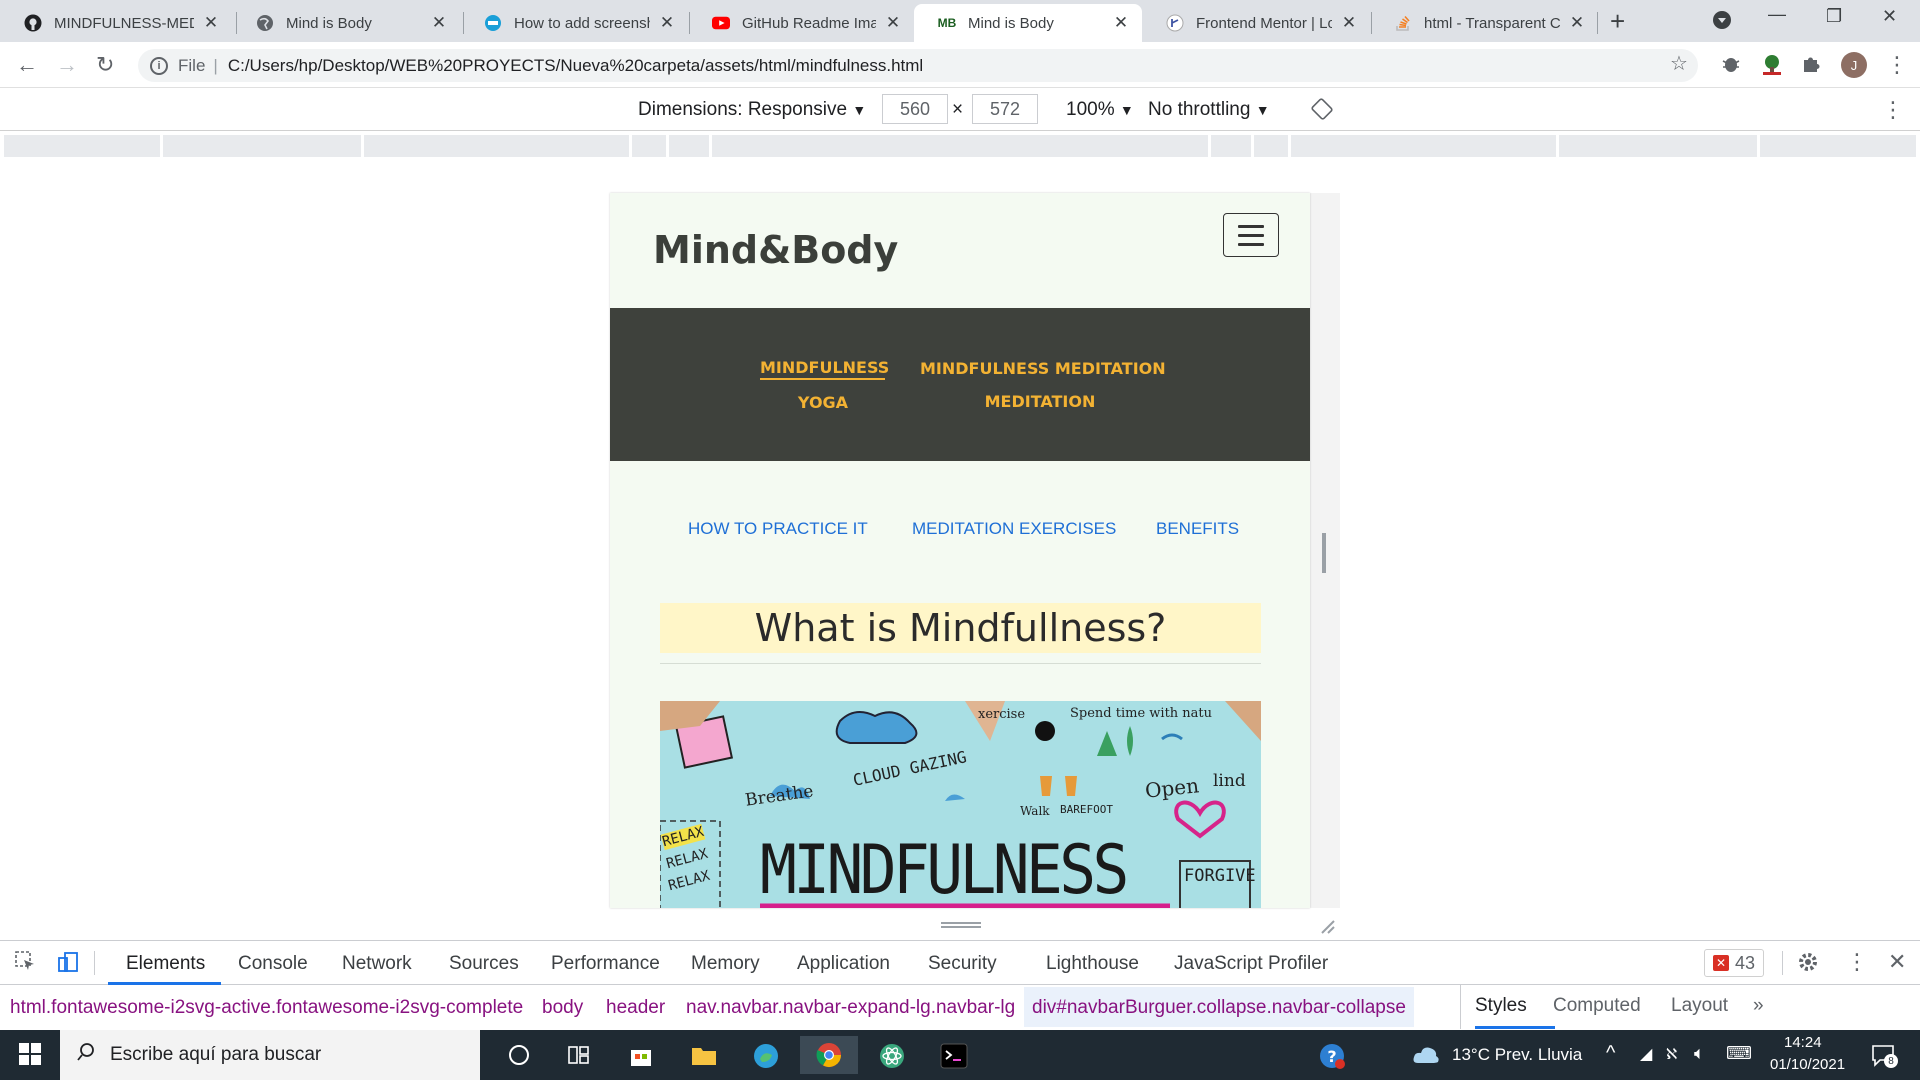  What do you see at coordinates (1679, 63) in the screenshot?
I see `bookmark-star-icon: ☆` at bounding box center [1679, 63].